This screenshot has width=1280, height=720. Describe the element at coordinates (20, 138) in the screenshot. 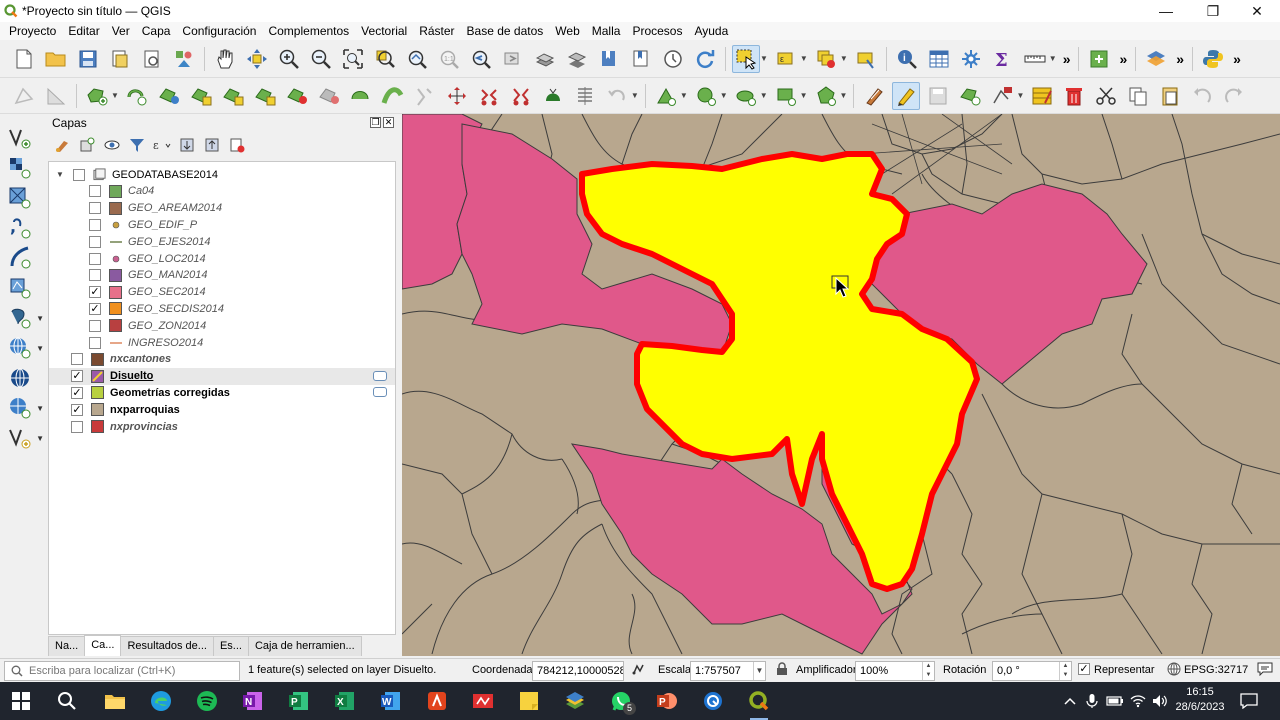

I see `add-vector-layer-icon` at that location.